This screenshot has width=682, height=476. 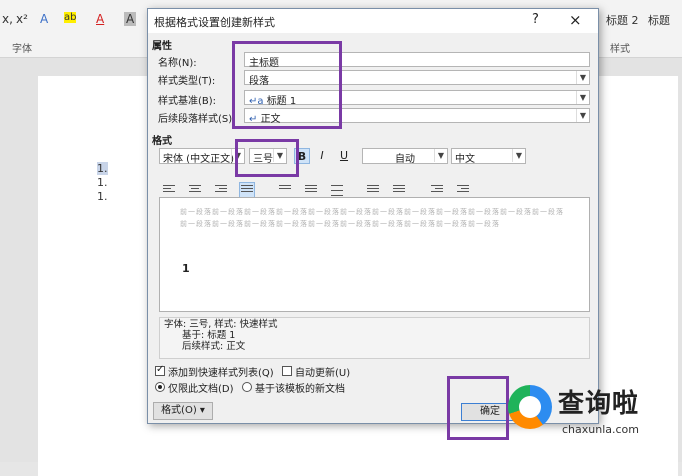 I want to click on doc-line-3: 1., so click(x=102, y=196).